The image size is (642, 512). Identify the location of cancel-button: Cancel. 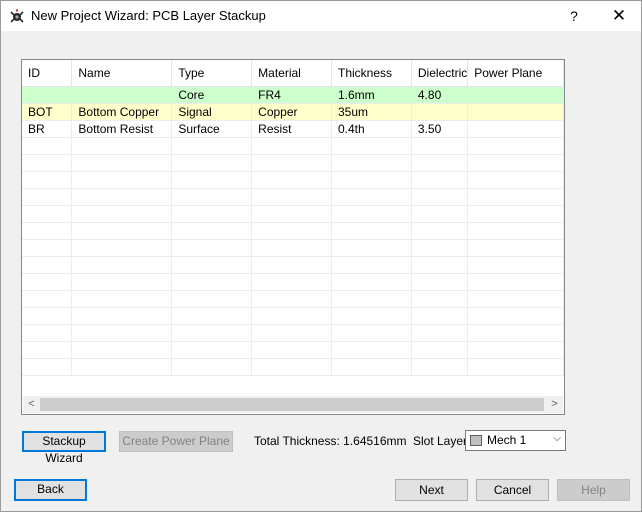
(512, 490).